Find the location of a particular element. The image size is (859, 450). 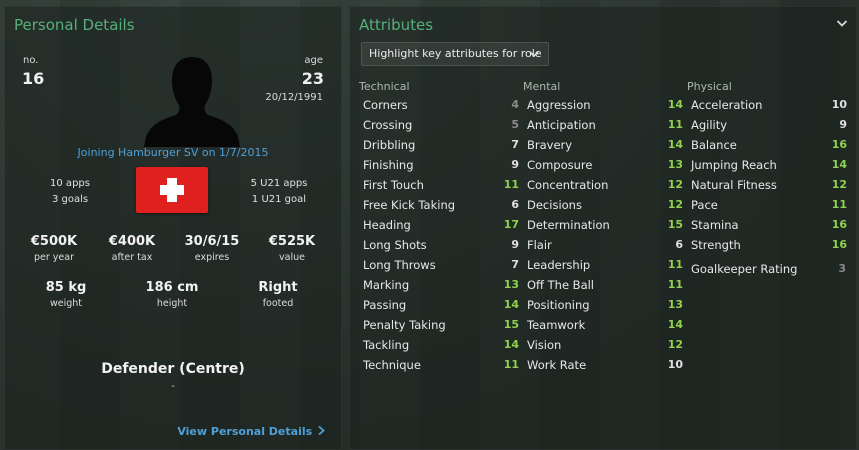

height-value: 186 cm is located at coordinates (172, 287).